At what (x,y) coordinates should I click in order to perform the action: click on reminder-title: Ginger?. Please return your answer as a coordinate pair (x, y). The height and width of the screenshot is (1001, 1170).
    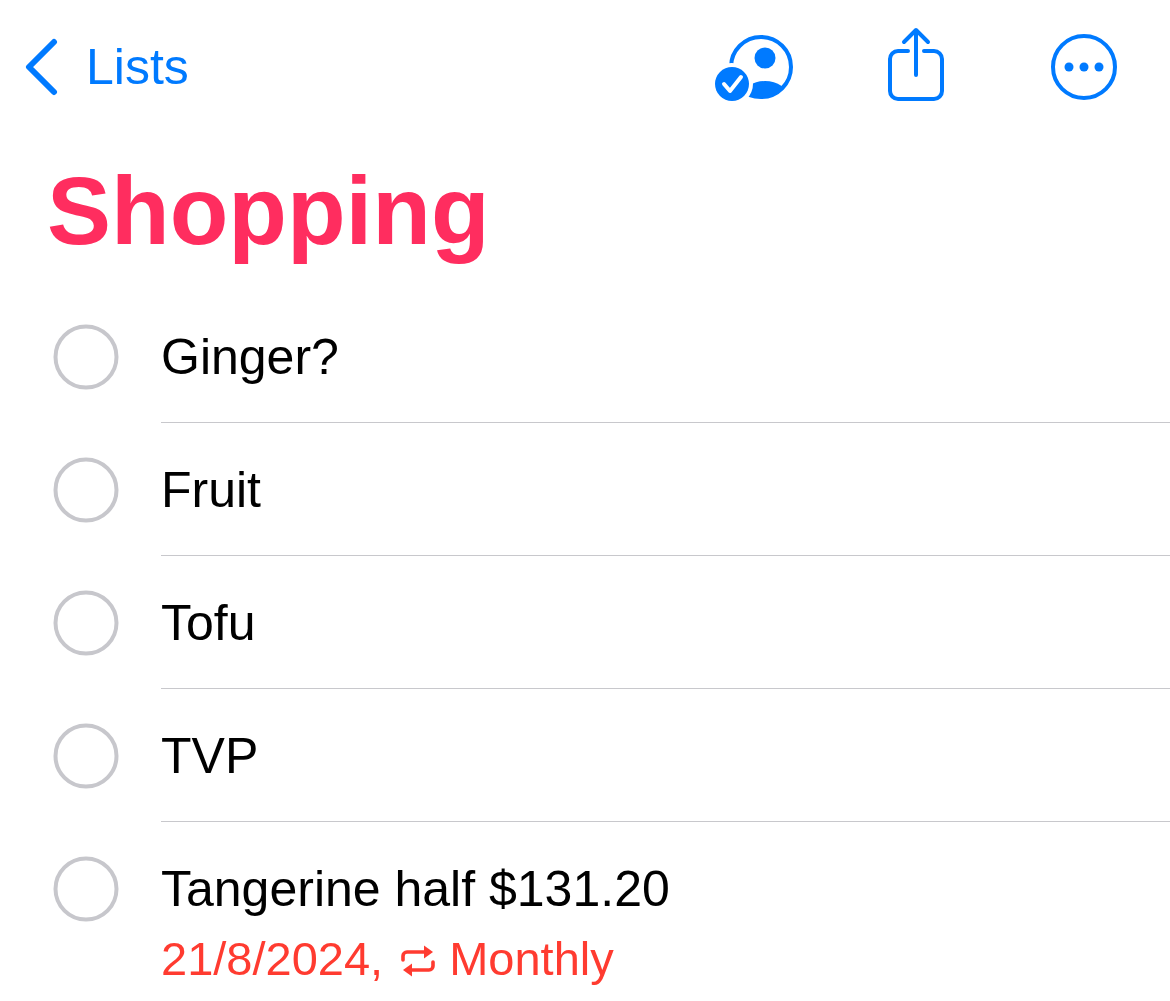
    Looking at the image, I should click on (250, 357).